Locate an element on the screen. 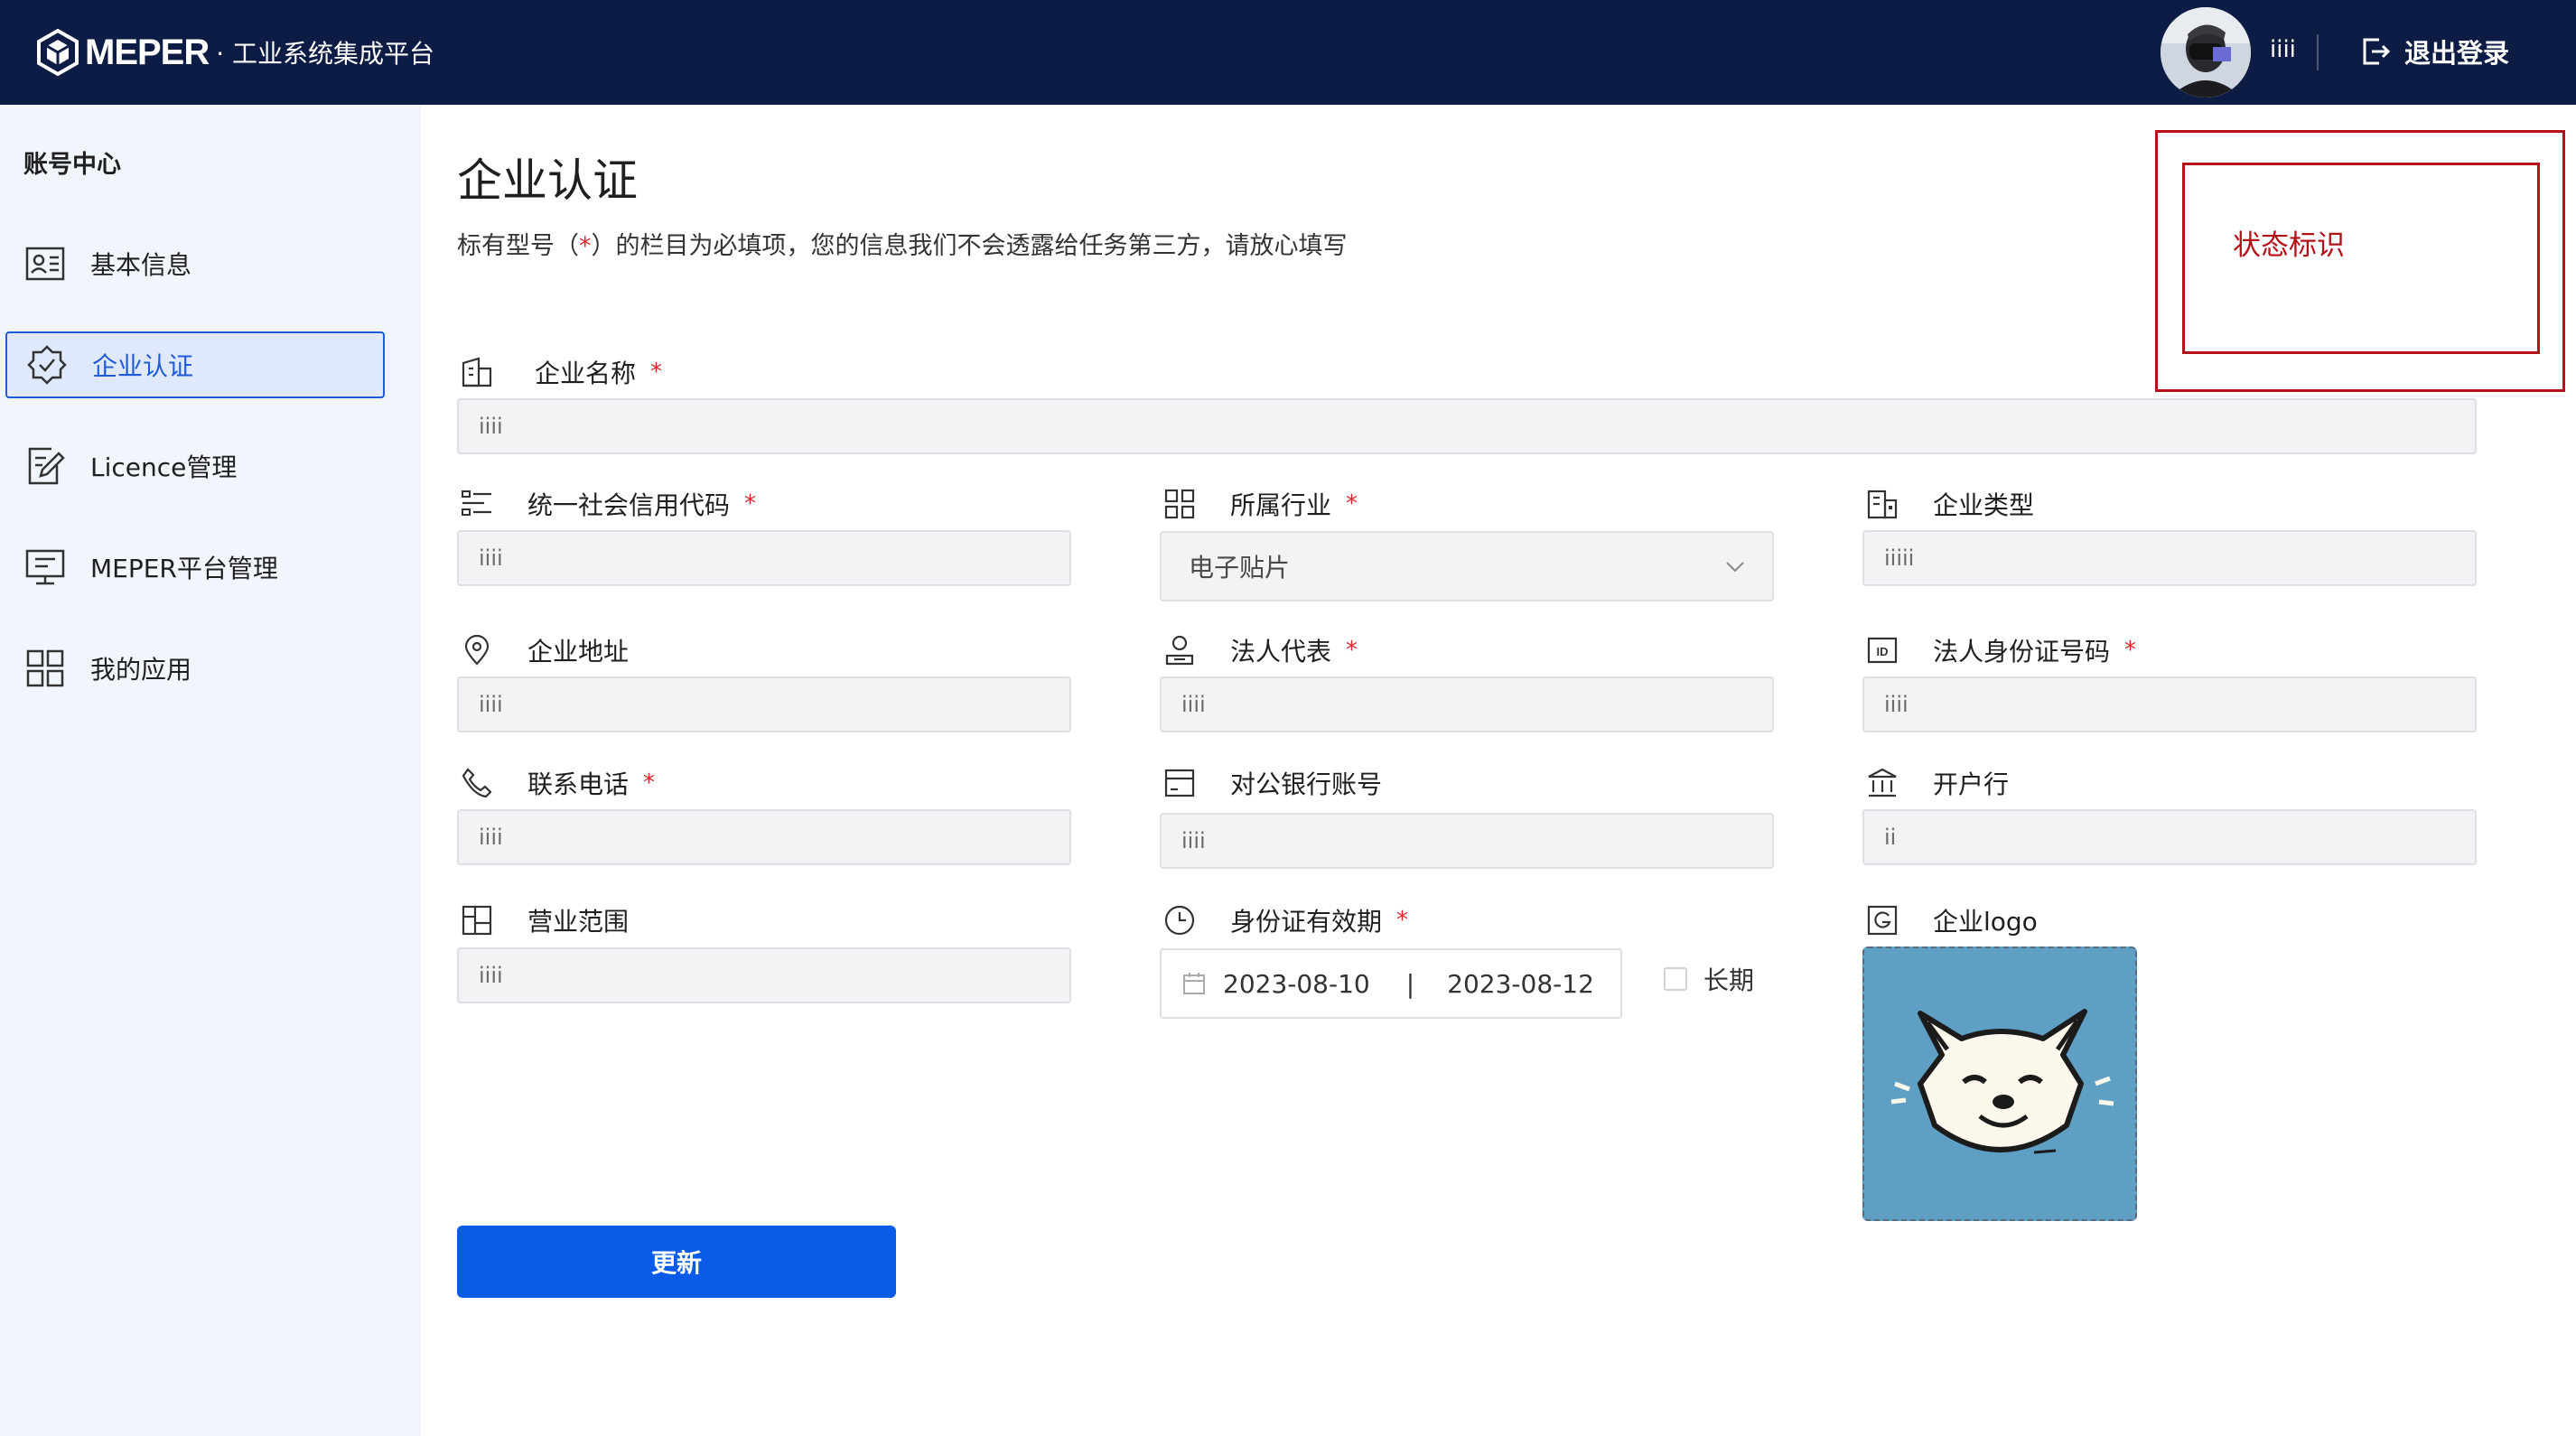 Image resolution: width=2576 pixels, height=1436 pixels. sidebar-item-label: 基本信息 is located at coordinates (141, 265).